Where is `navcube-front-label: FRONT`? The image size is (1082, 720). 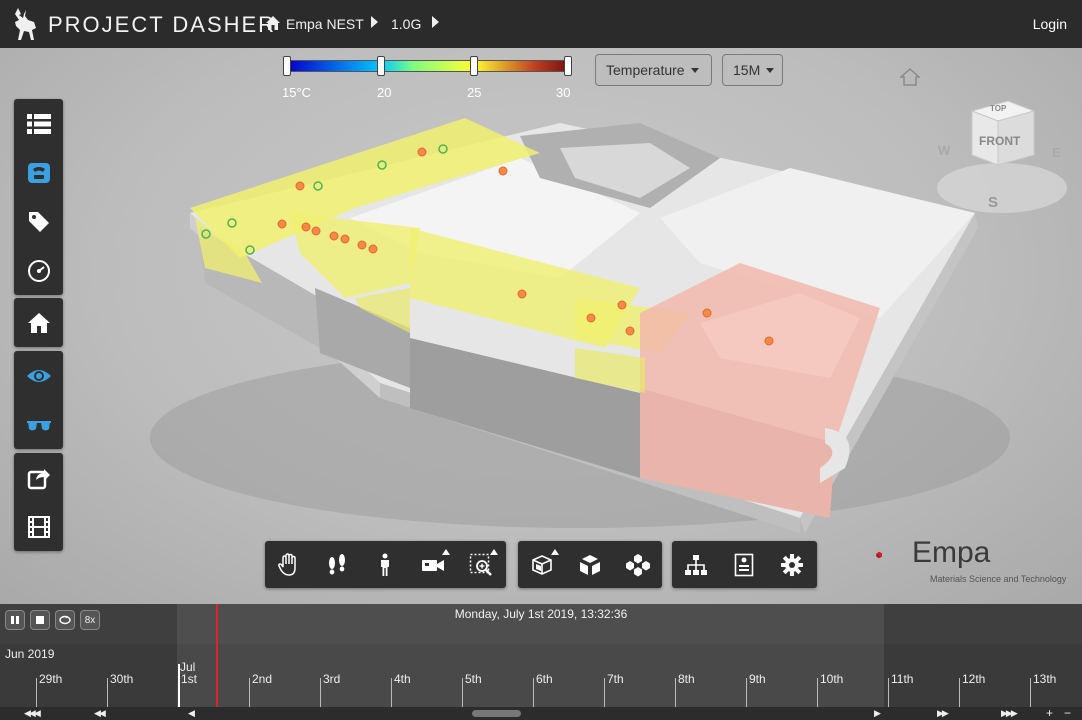 navcube-front-label: FRONT is located at coordinates (1000, 141).